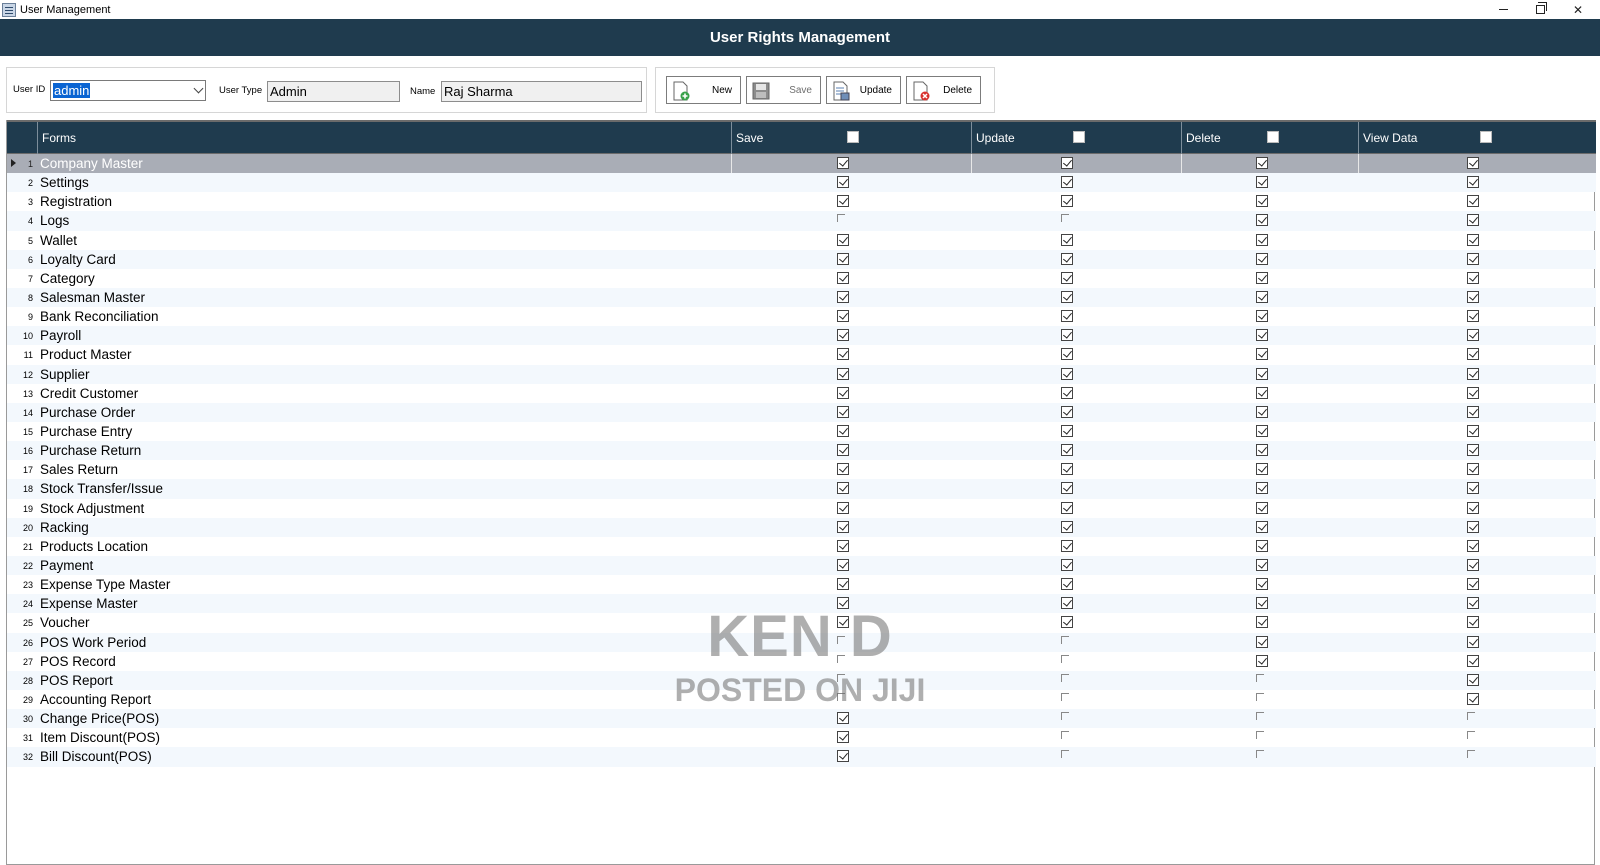 The width and height of the screenshot is (1600, 865). Describe the element at coordinates (801, 737) in the screenshot. I see `table-row: 31 Item Discount(POS)` at that location.